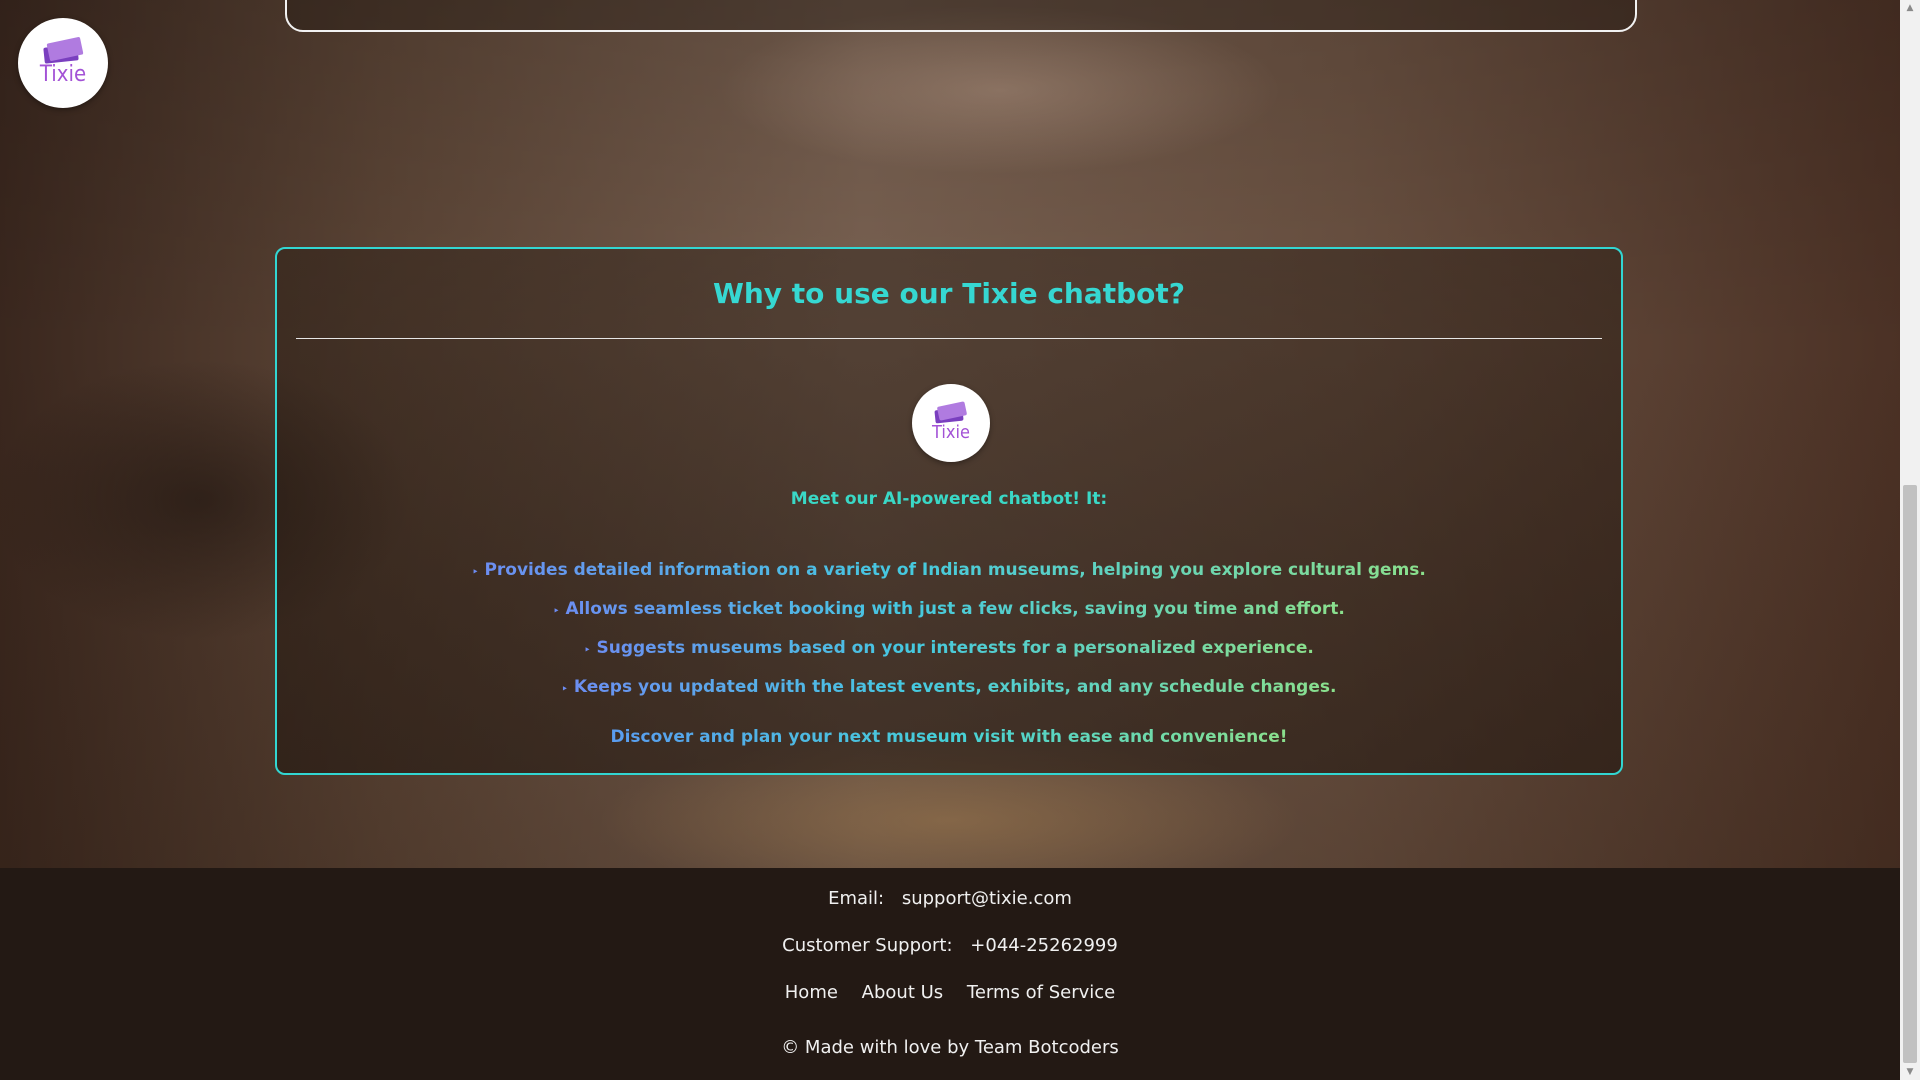  Describe the element at coordinates (987, 898) in the screenshot. I see `email-link: support@tixie.com` at that location.